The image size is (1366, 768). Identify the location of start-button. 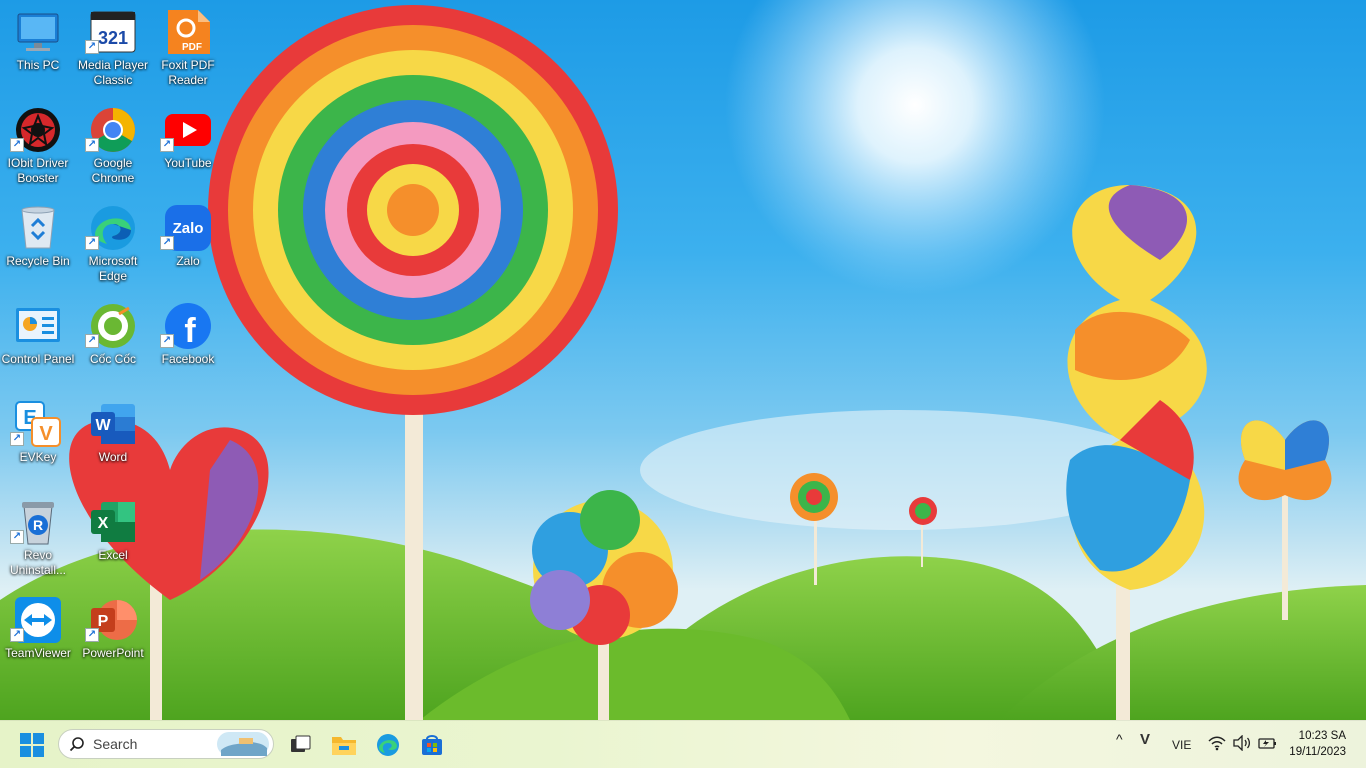
(32, 745).